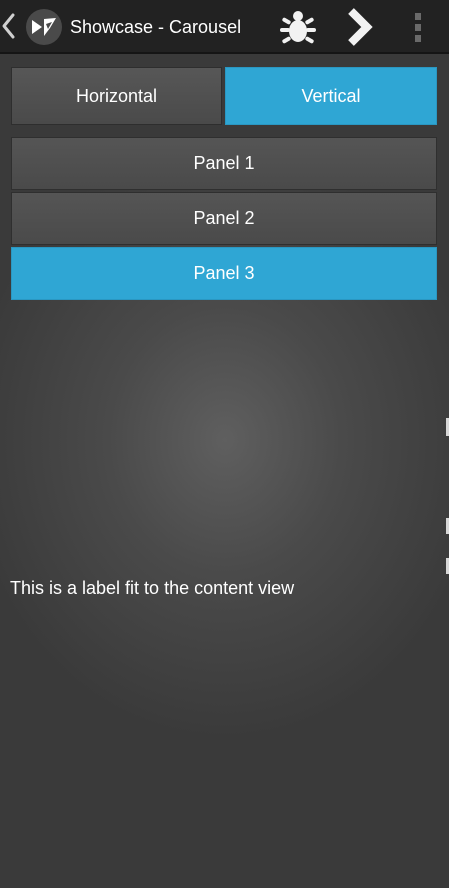 This screenshot has width=449, height=888. I want to click on panel-1-button: Panel 1, so click(224, 163).